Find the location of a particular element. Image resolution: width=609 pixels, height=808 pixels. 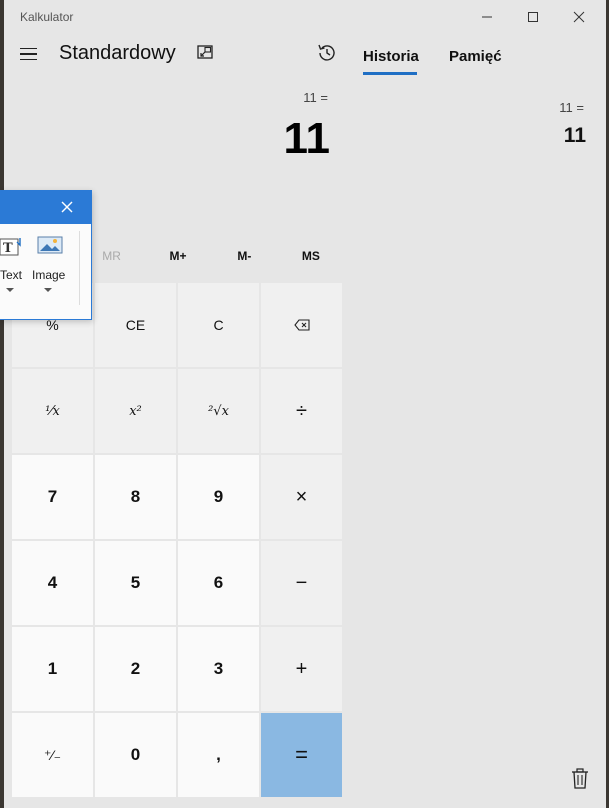

overlay-popup-window: T Text Image is located at coordinates (46, 255).